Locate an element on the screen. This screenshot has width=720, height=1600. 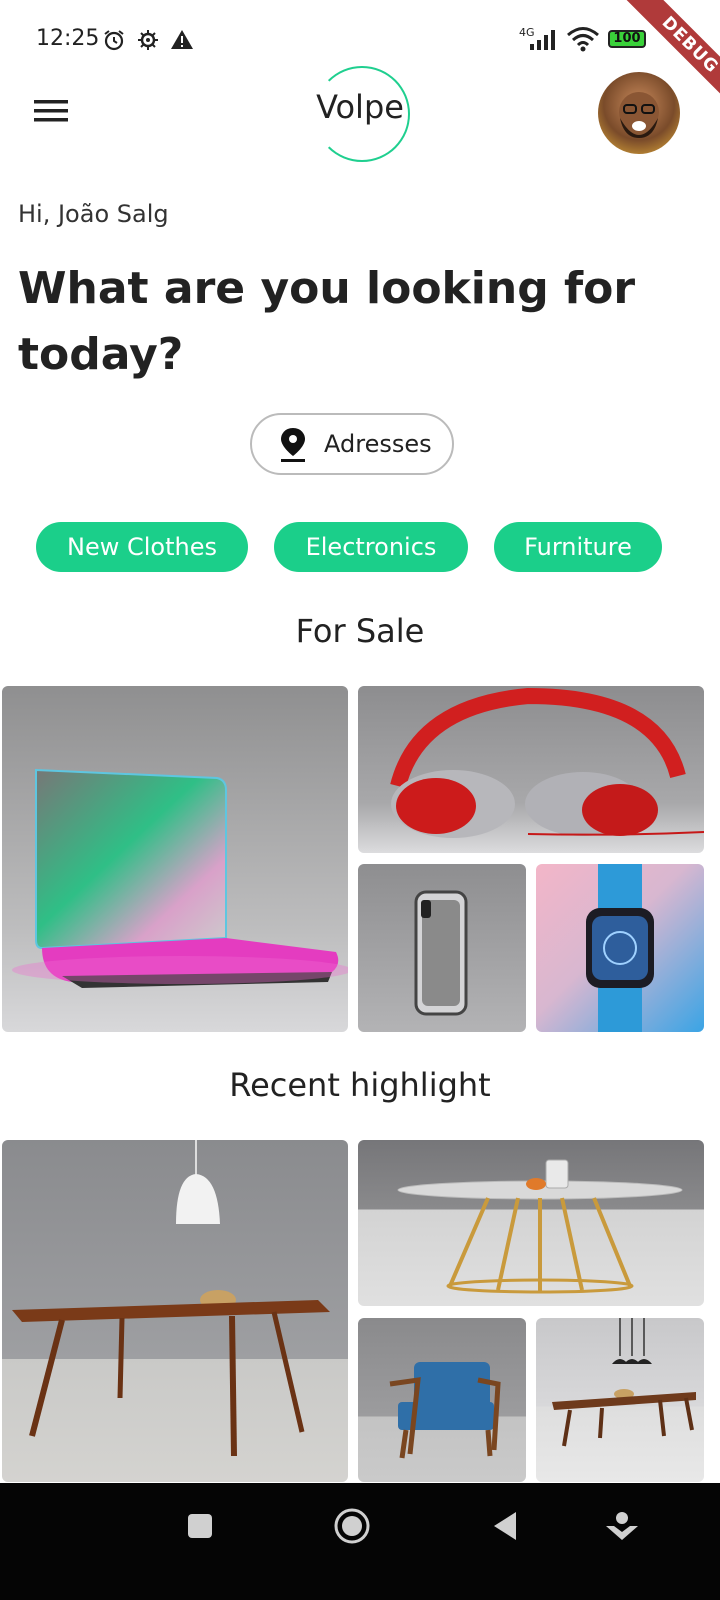
armchair-image is located at coordinates (445, 1410).